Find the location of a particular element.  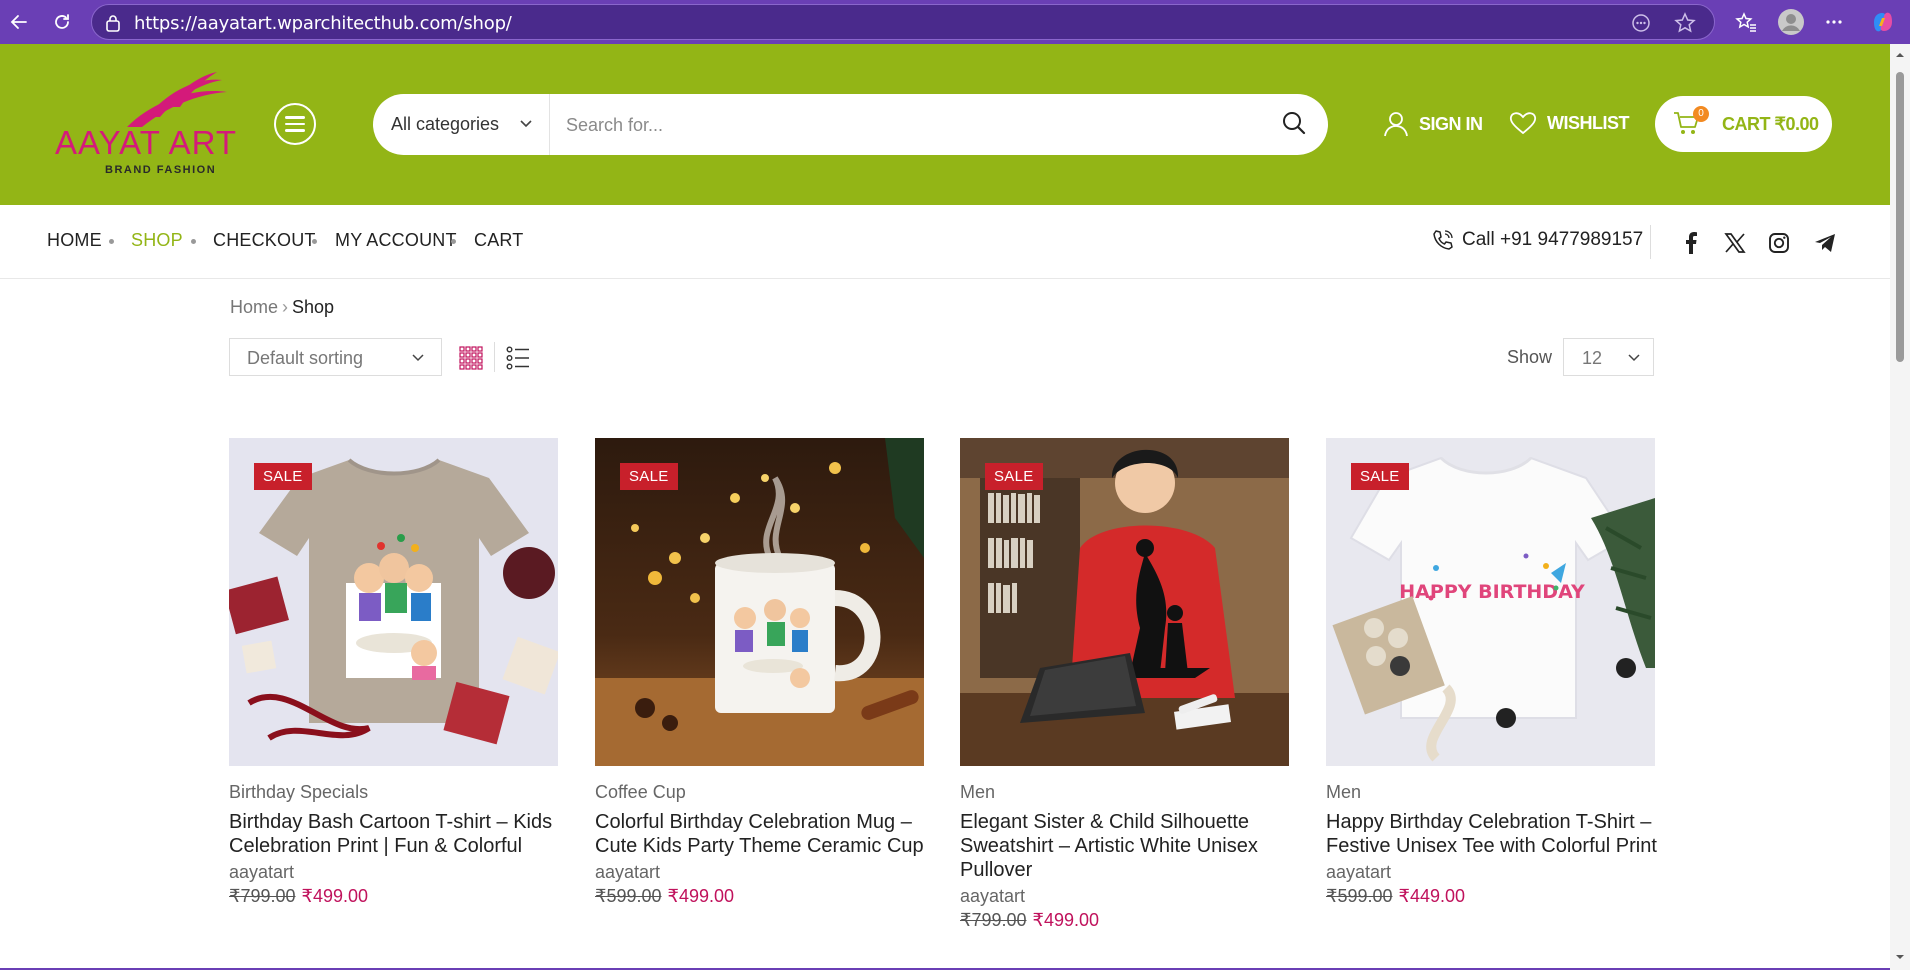

product-price: ₹599.00 ₹499.00 is located at coordinates (664, 896).